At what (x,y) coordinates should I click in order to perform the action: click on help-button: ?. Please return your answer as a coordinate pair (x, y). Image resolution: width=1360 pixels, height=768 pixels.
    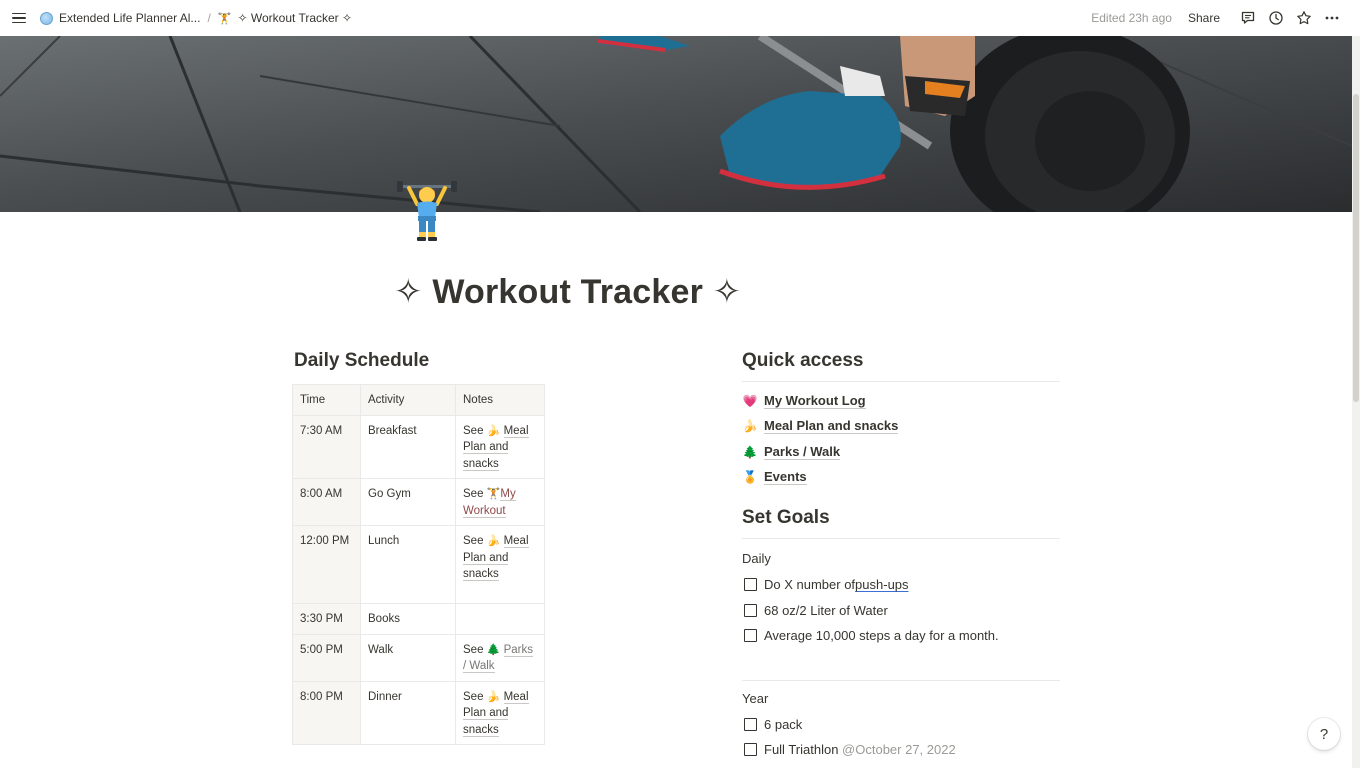
    Looking at the image, I should click on (1324, 734).